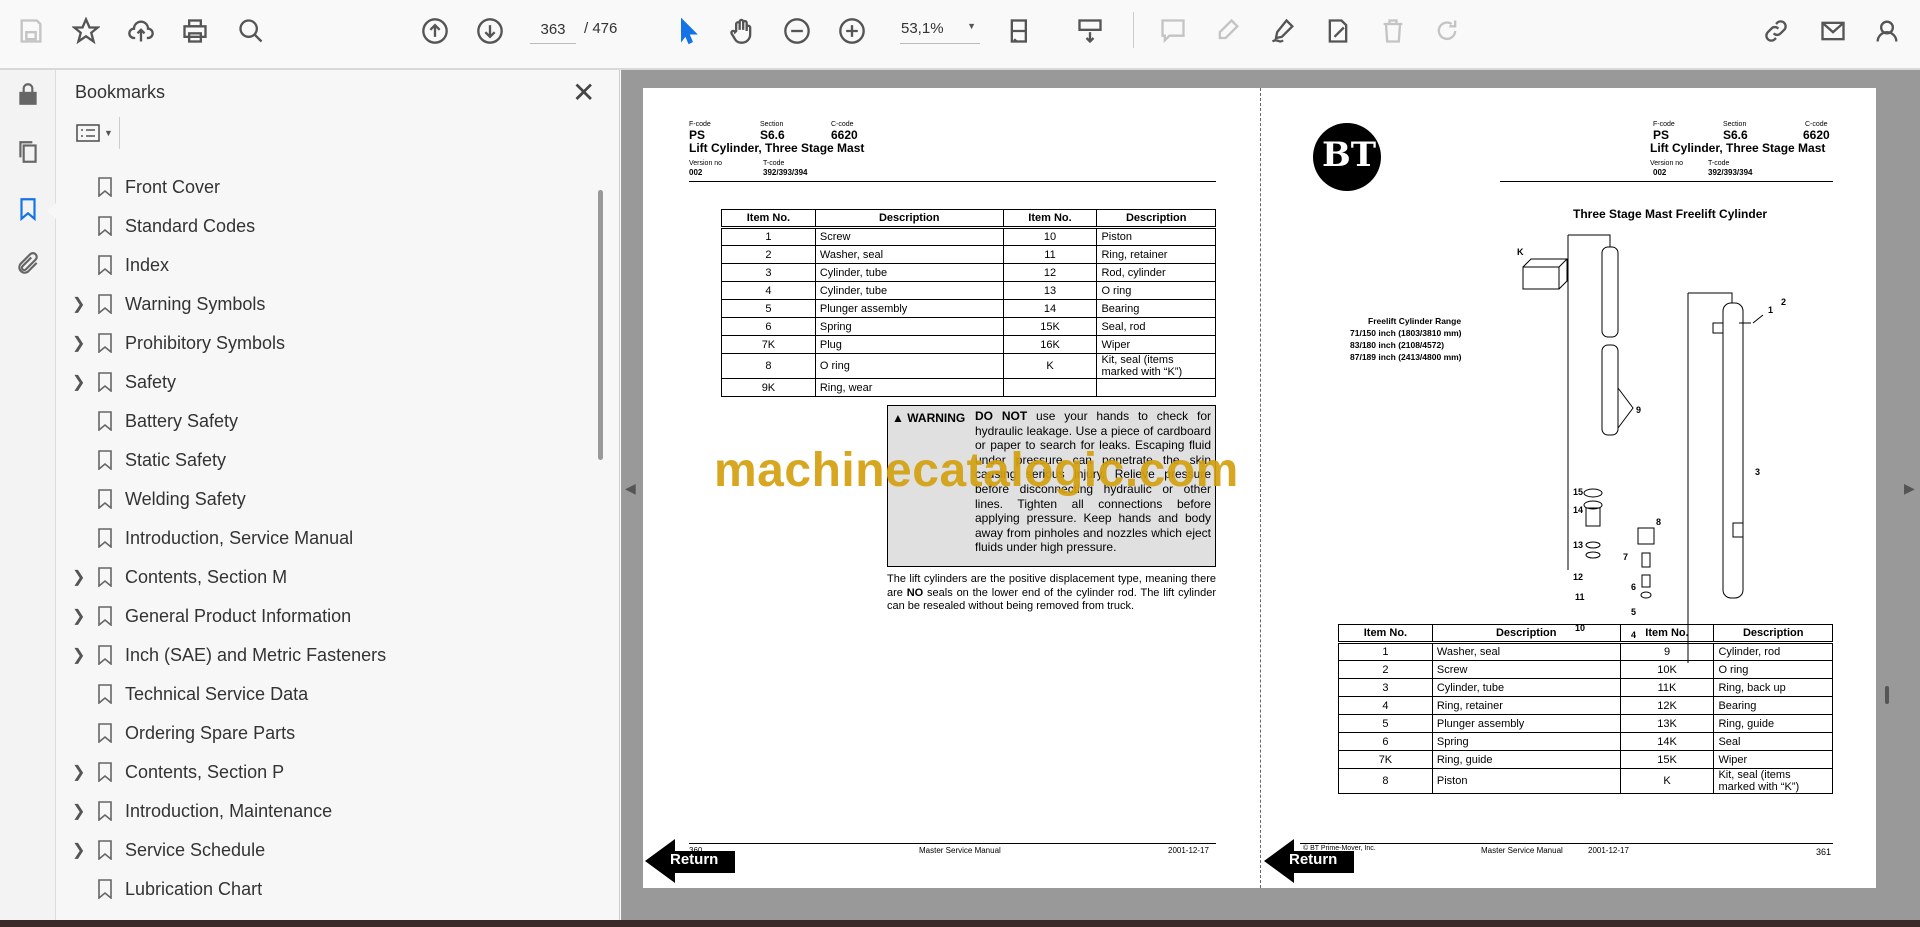 The image size is (1920, 927). I want to click on bookmark-item: ❯ Service Schedule, so click(326, 850).